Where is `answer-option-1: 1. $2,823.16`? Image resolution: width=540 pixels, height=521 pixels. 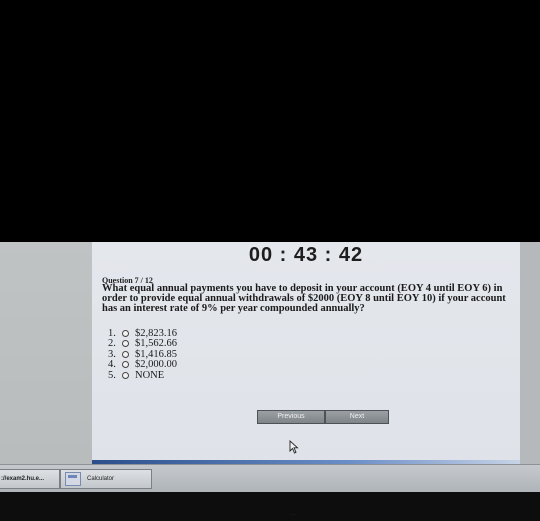 answer-option-1: 1. $2,823.16 is located at coordinates (142, 333).